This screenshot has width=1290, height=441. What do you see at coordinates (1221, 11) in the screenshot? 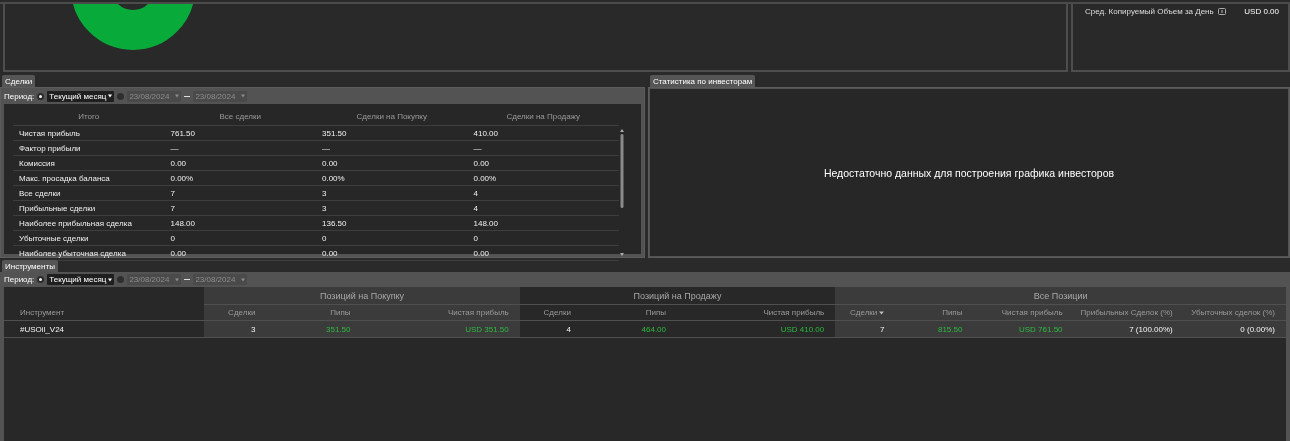
I see `info-icon` at bounding box center [1221, 11].